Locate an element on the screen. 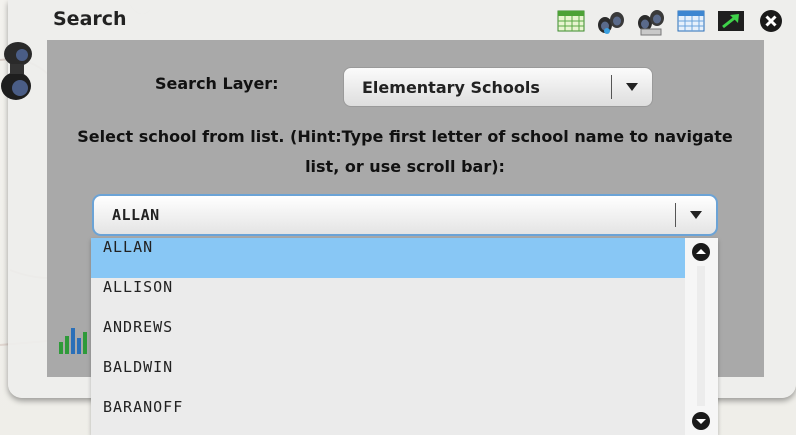 This screenshot has height=435, width=796. bar-chart-icon is located at coordinates (75, 340).